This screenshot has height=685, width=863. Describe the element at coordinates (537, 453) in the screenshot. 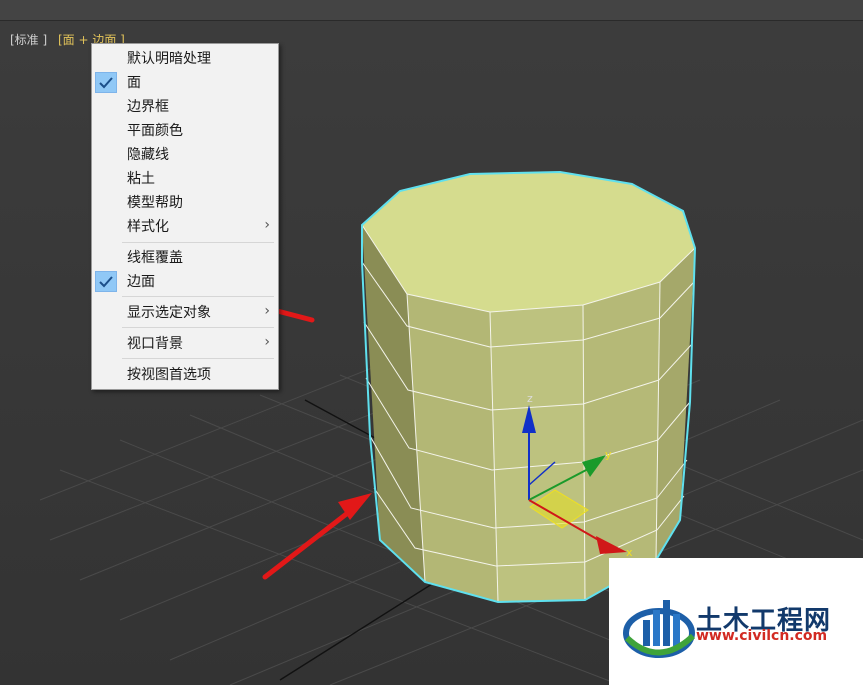

I see `cylinder-side-front2` at that location.